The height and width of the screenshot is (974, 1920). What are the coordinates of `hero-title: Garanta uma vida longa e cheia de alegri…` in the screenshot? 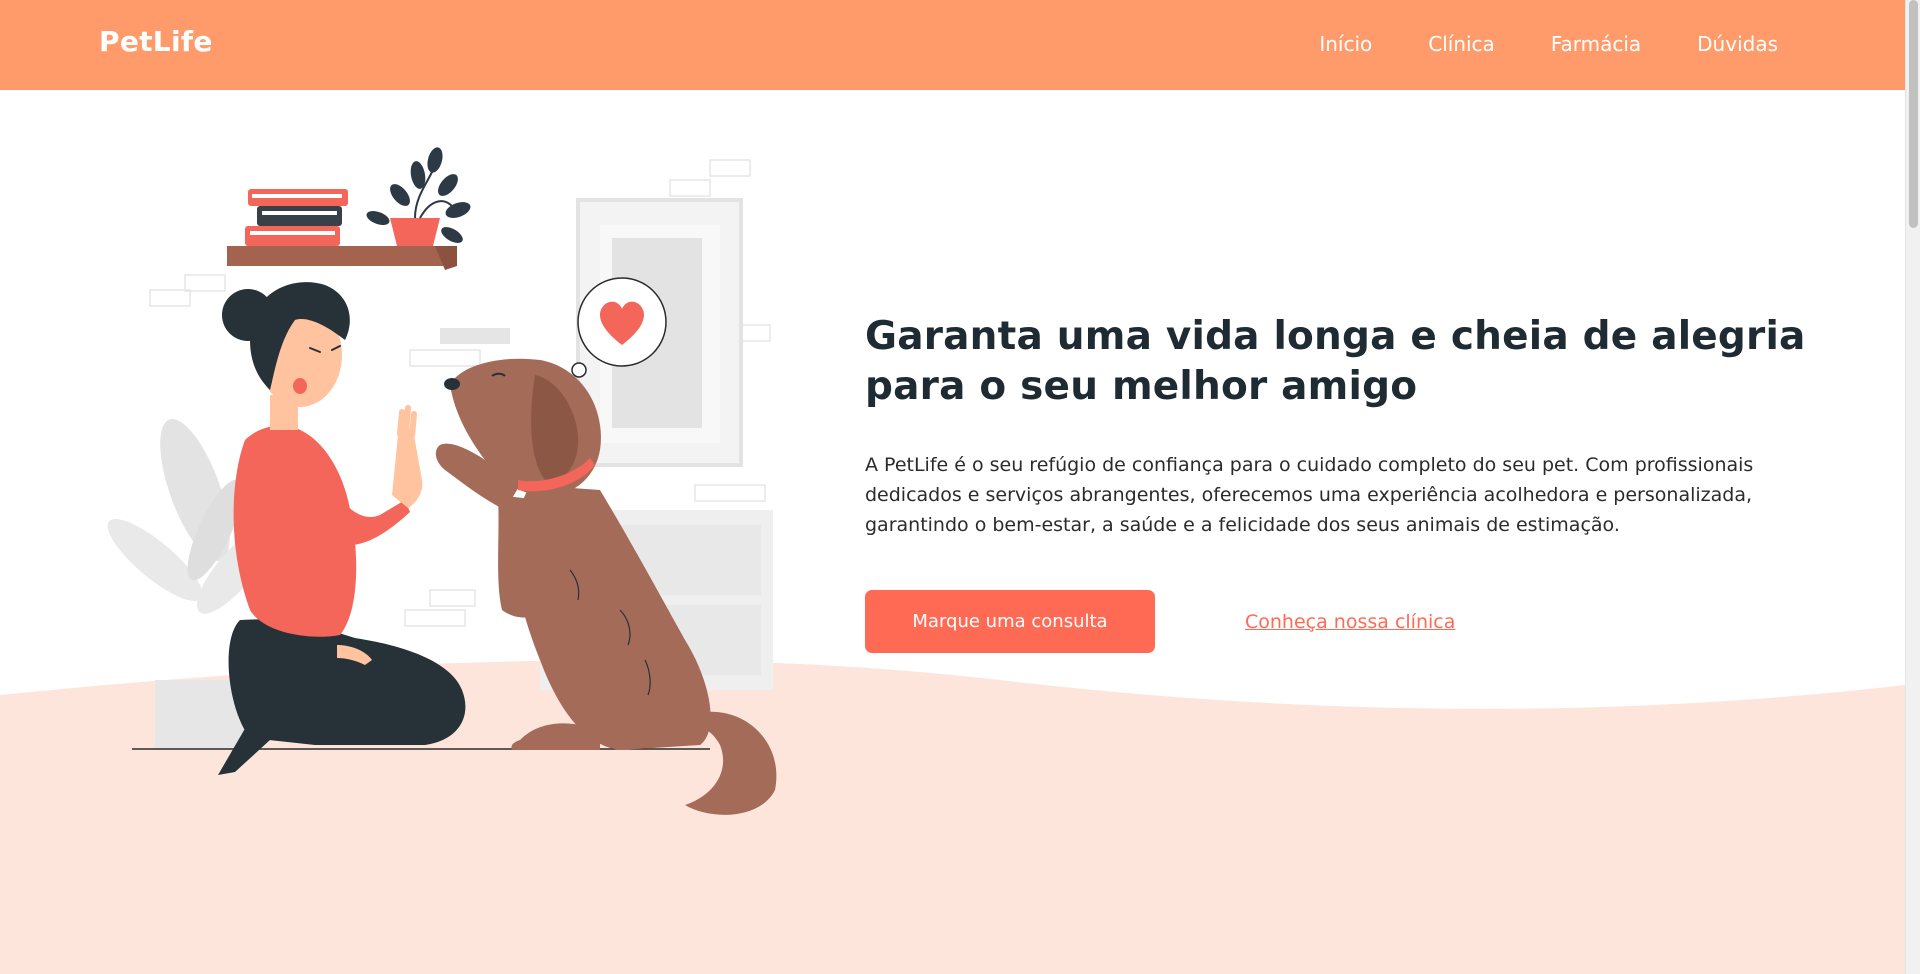 It's located at (1340, 362).